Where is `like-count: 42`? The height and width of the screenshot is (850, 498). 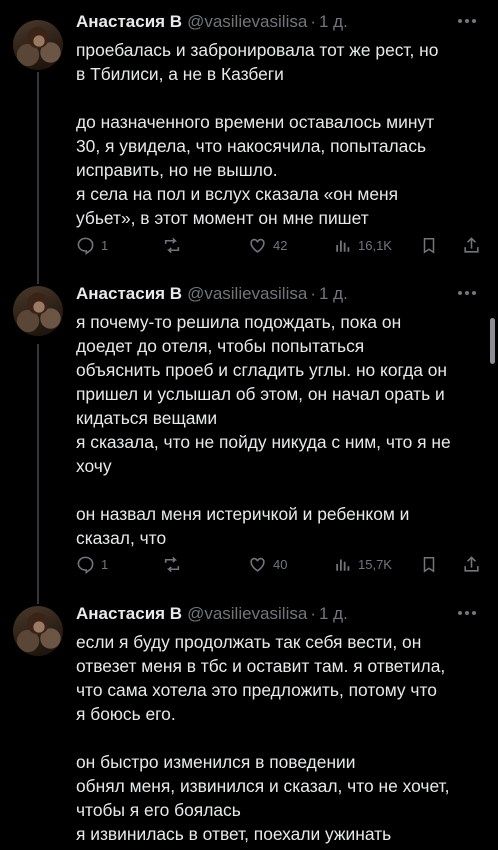 like-count: 42 is located at coordinates (280, 245).